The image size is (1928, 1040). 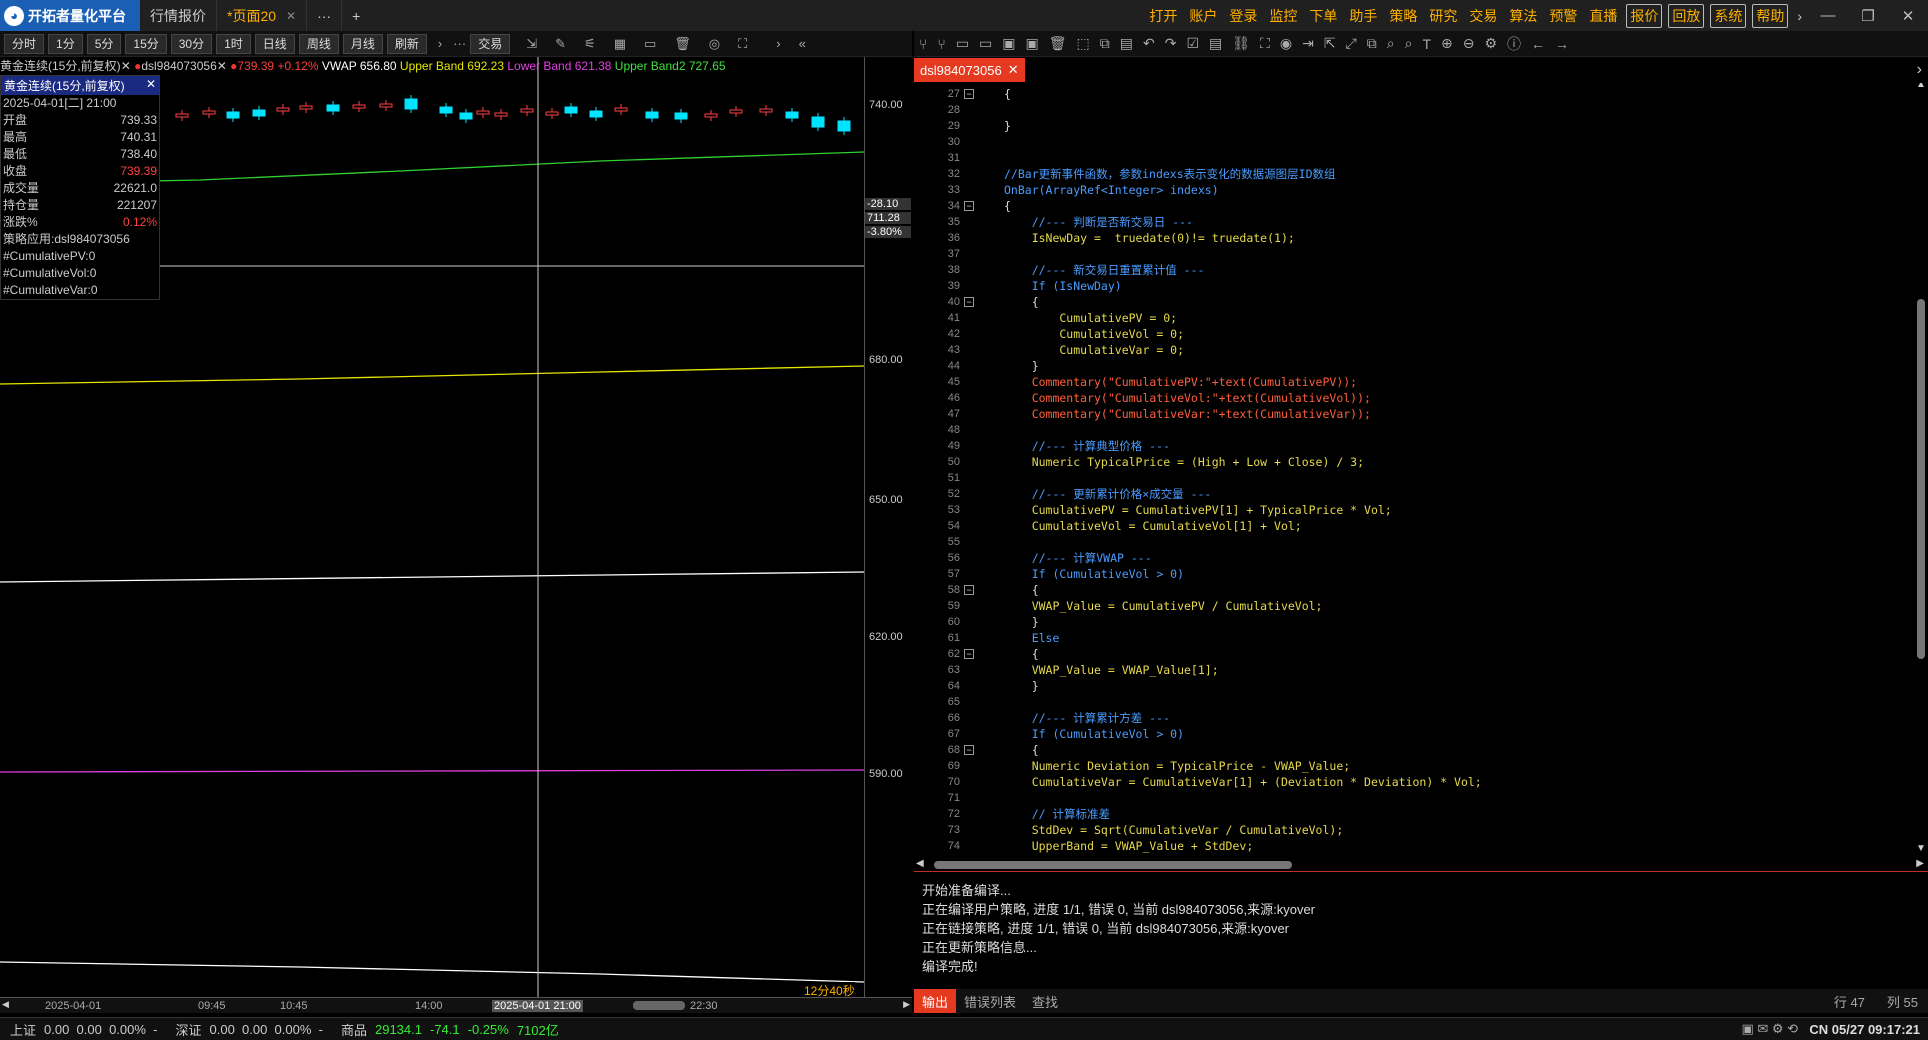 What do you see at coordinates (650, 44) in the screenshot?
I see `window-icon: ▭` at bounding box center [650, 44].